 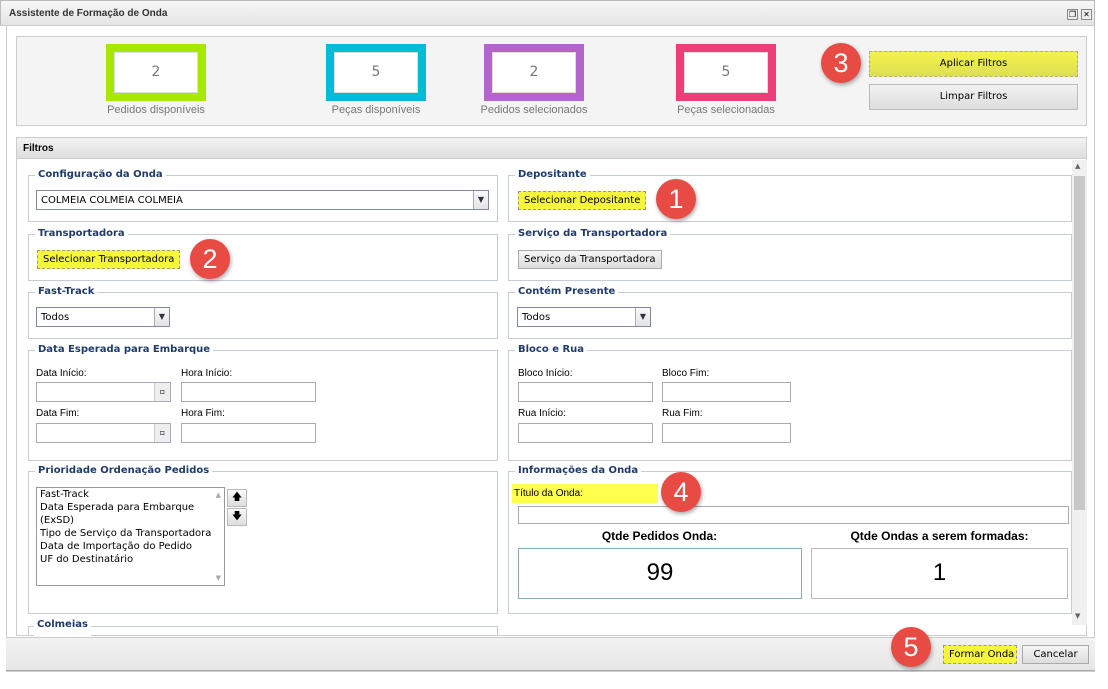 I want to click on list-item: Tipo de Serviço da Transportadora, so click(x=130, y=533).